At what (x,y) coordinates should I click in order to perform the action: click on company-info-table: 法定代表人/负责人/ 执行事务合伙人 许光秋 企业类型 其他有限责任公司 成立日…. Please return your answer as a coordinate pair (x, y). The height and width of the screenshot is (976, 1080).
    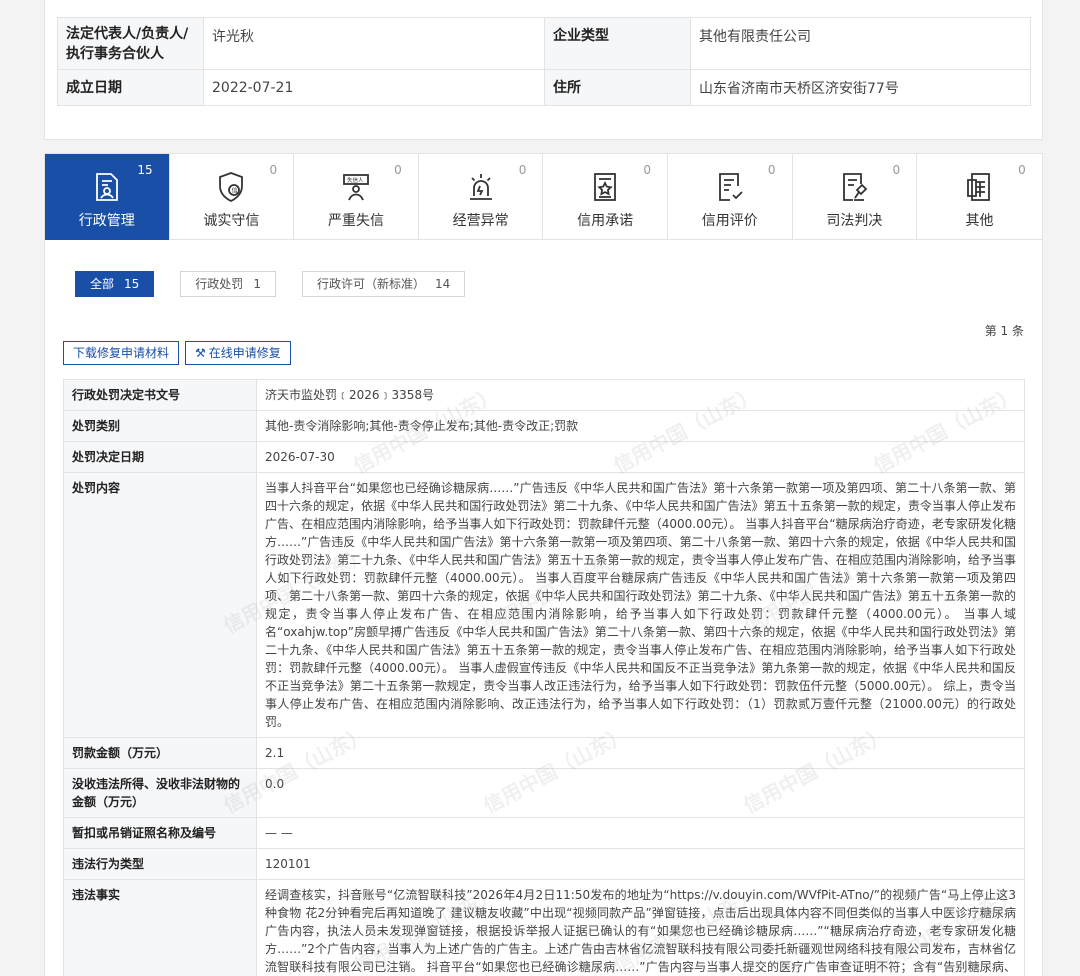
    Looking at the image, I should click on (544, 61).